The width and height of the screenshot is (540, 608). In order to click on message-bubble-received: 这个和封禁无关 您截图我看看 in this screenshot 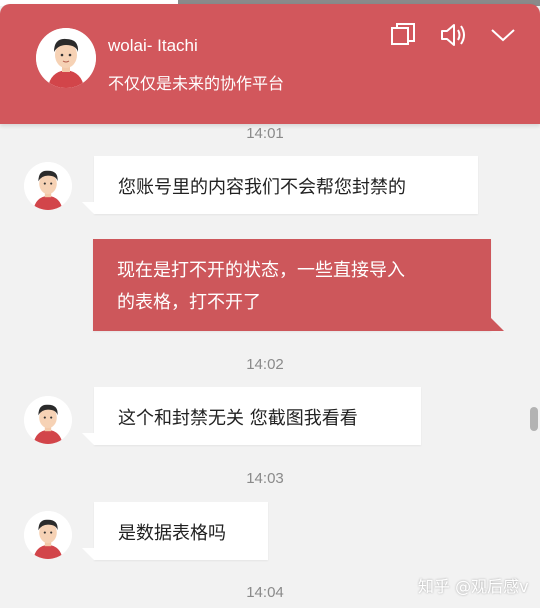, I will do `click(251, 416)`.